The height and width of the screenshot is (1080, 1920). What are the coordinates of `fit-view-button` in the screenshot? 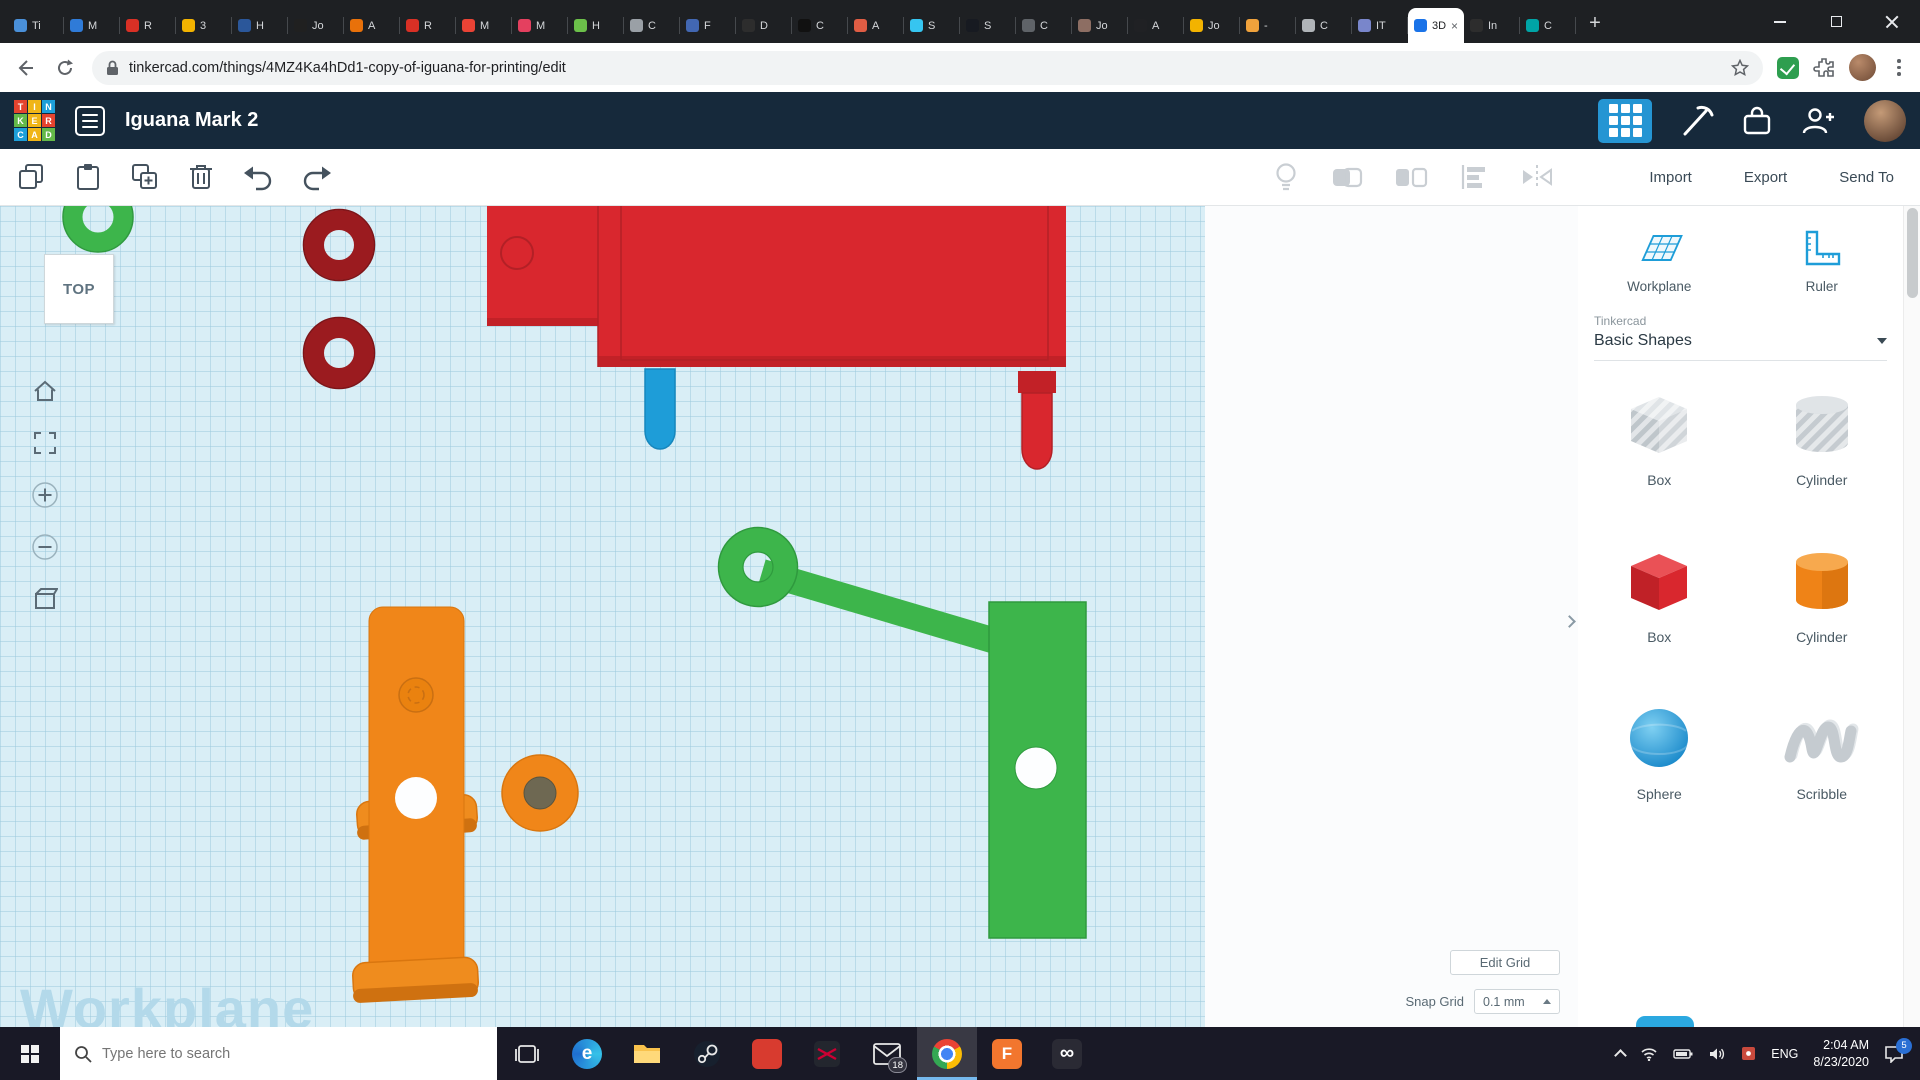 It's located at (45, 443).